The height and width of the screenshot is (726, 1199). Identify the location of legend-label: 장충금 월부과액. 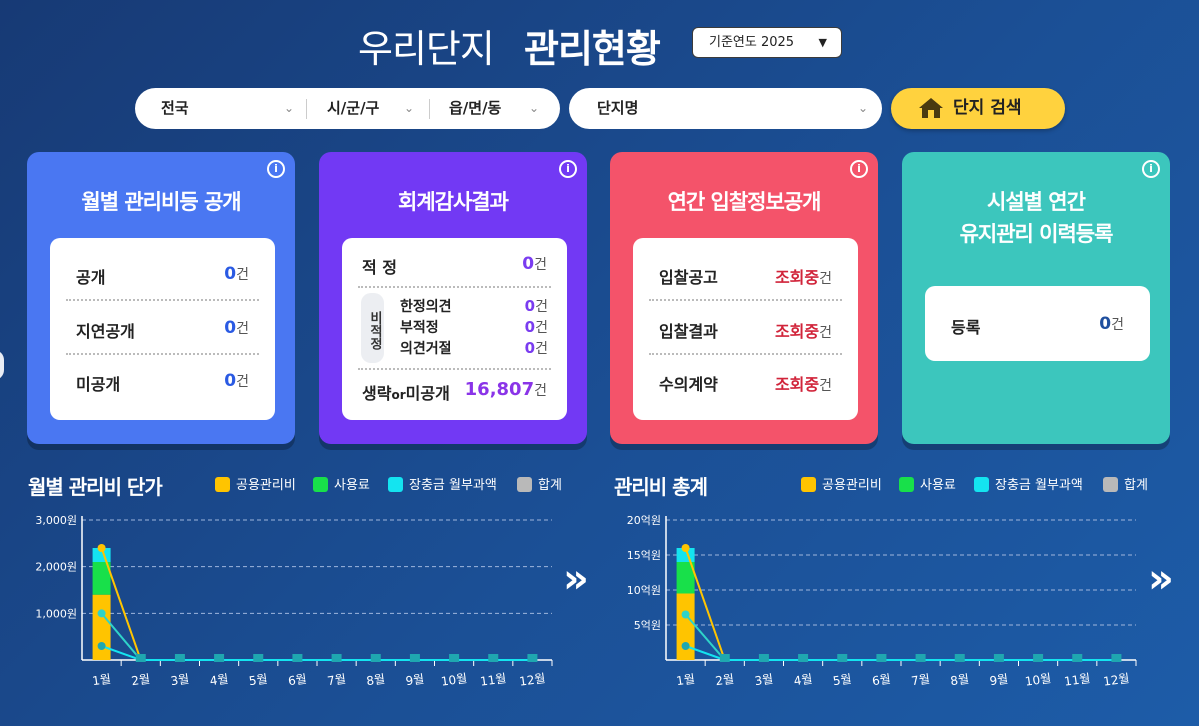
(1039, 485).